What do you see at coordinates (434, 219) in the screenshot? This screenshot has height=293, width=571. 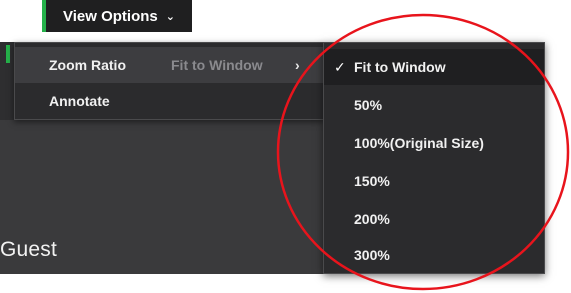 I see `zoom-option-200: 200%` at bounding box center [434, 219].